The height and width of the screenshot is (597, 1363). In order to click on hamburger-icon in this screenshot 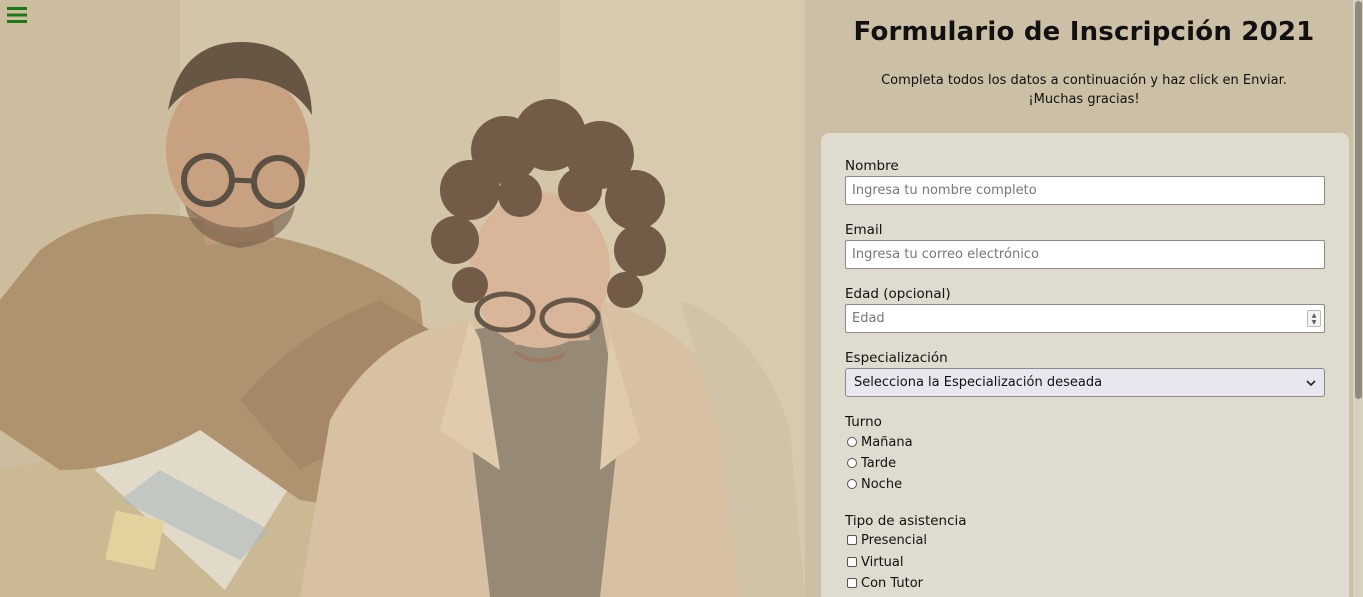, I will do `click(17, 15)`.